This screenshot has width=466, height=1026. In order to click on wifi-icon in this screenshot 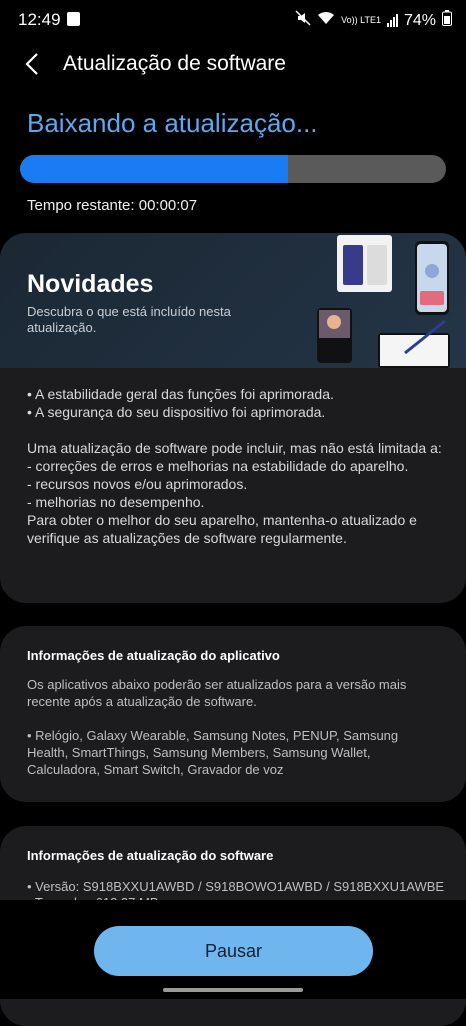, I will do `click(326, 20)`.